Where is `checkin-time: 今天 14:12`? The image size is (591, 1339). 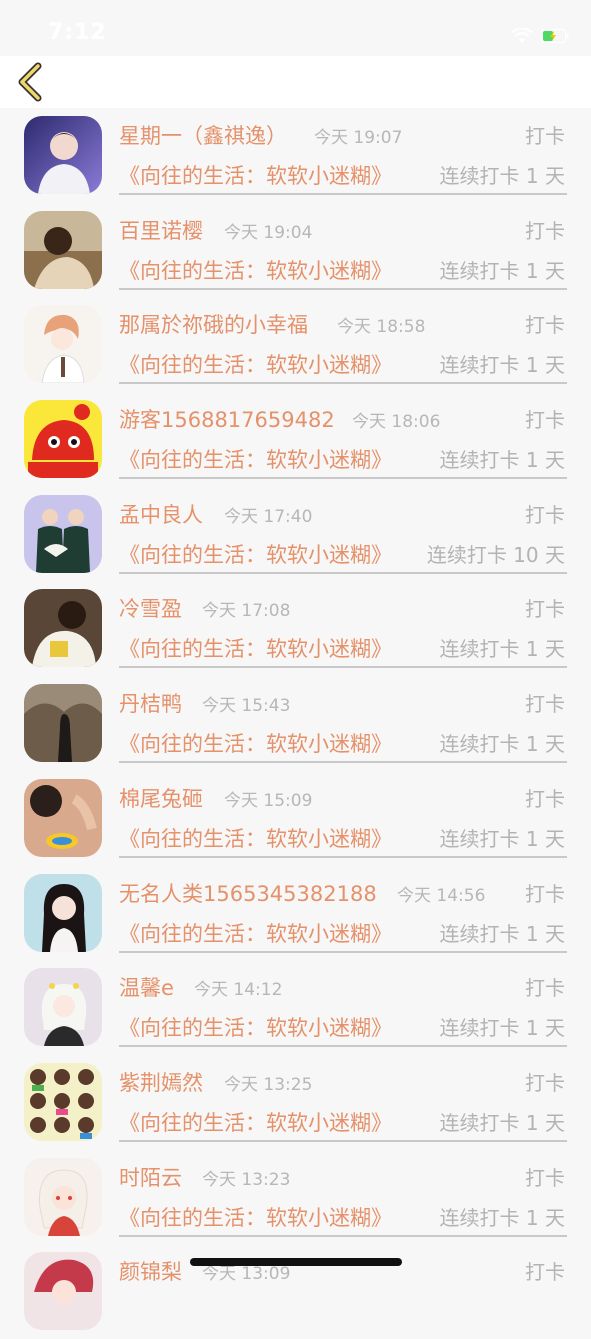
checkin-time: 今天 14:12 is located at coordinates (238, 990).